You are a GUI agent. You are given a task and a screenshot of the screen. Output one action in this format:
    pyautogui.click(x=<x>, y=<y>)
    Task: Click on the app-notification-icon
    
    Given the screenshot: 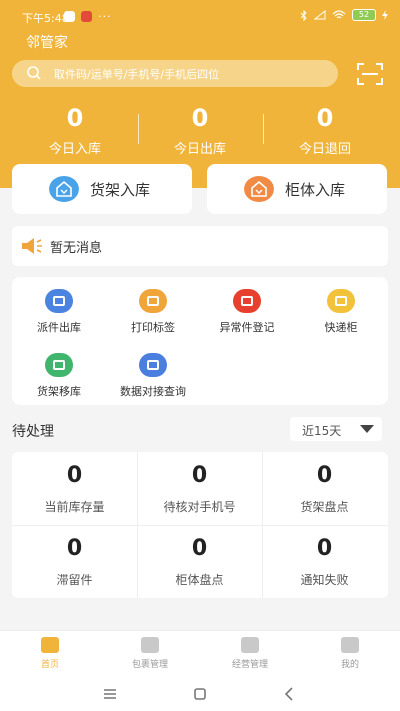 What is the action you would take?
    pyautogui.click(x=86, y=16)
    